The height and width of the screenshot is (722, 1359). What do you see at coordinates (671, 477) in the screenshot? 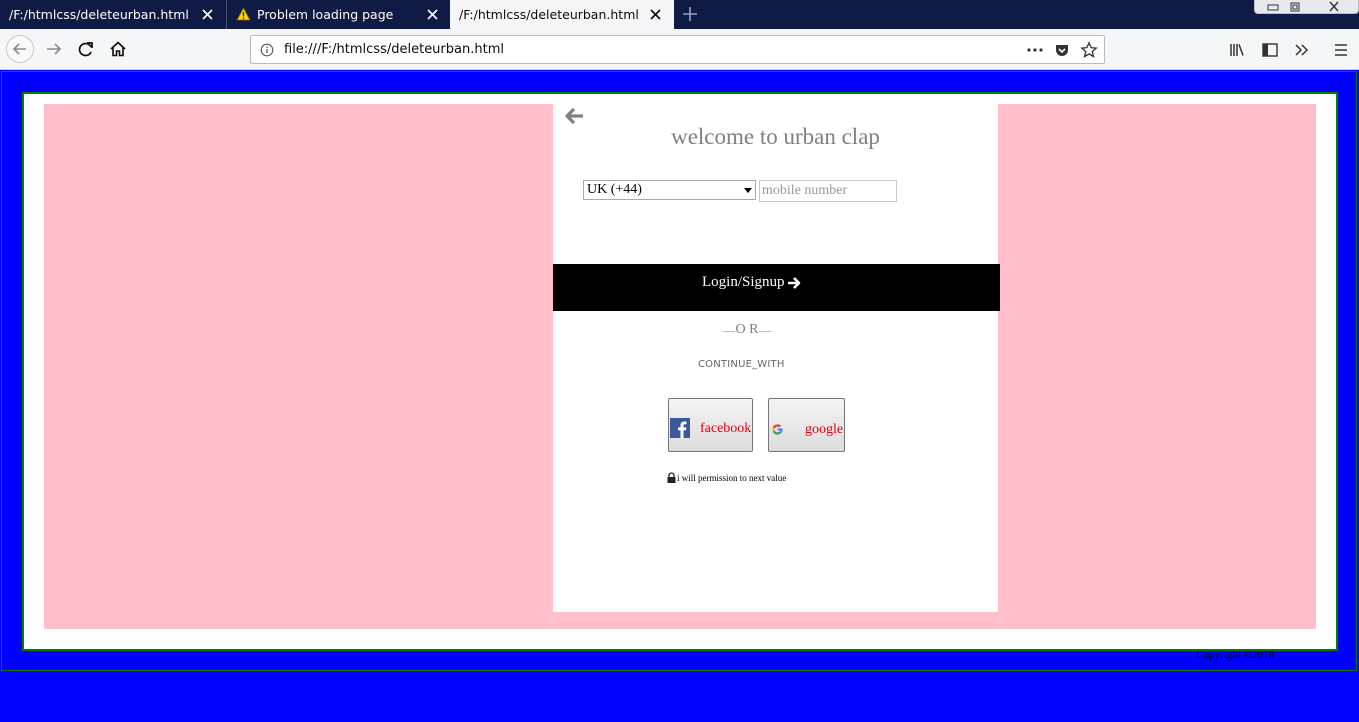
I see `lock-icon` at bounding box center [671, 477].